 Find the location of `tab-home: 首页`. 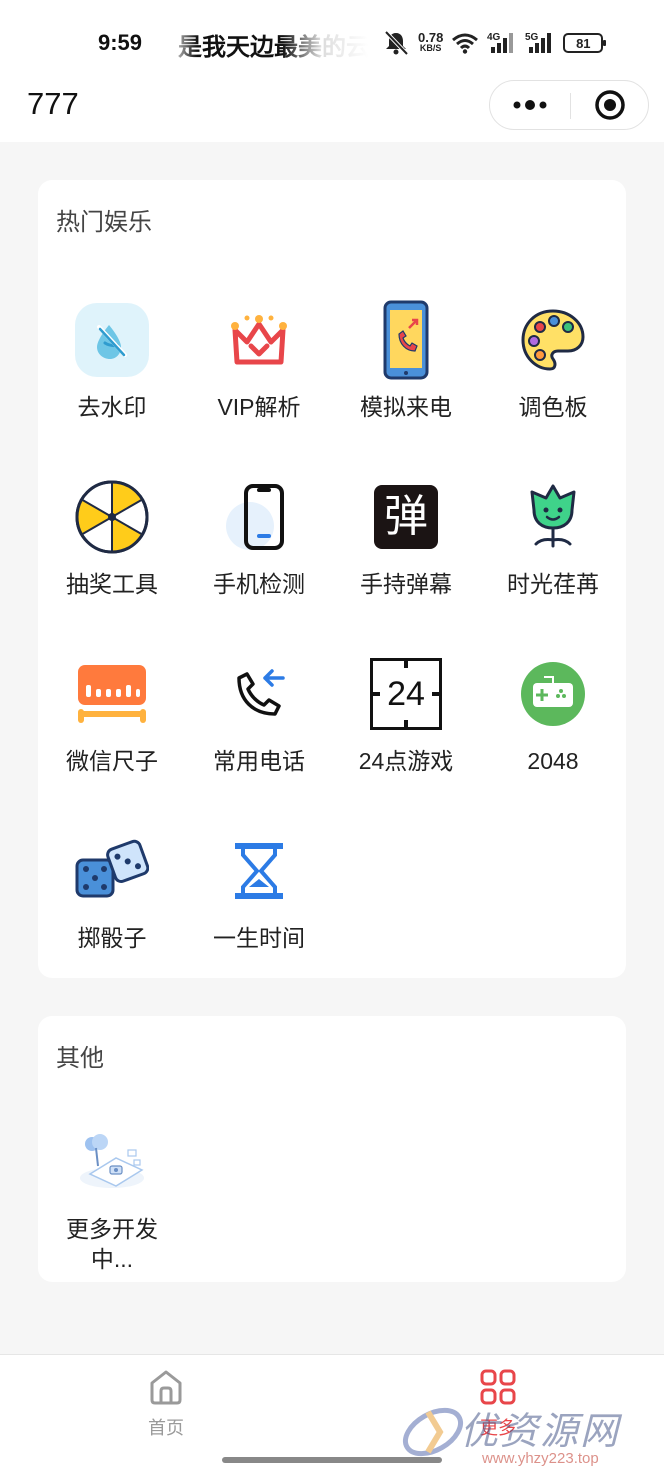

tab-home: 首页 is located at coordinates (166, 1403).